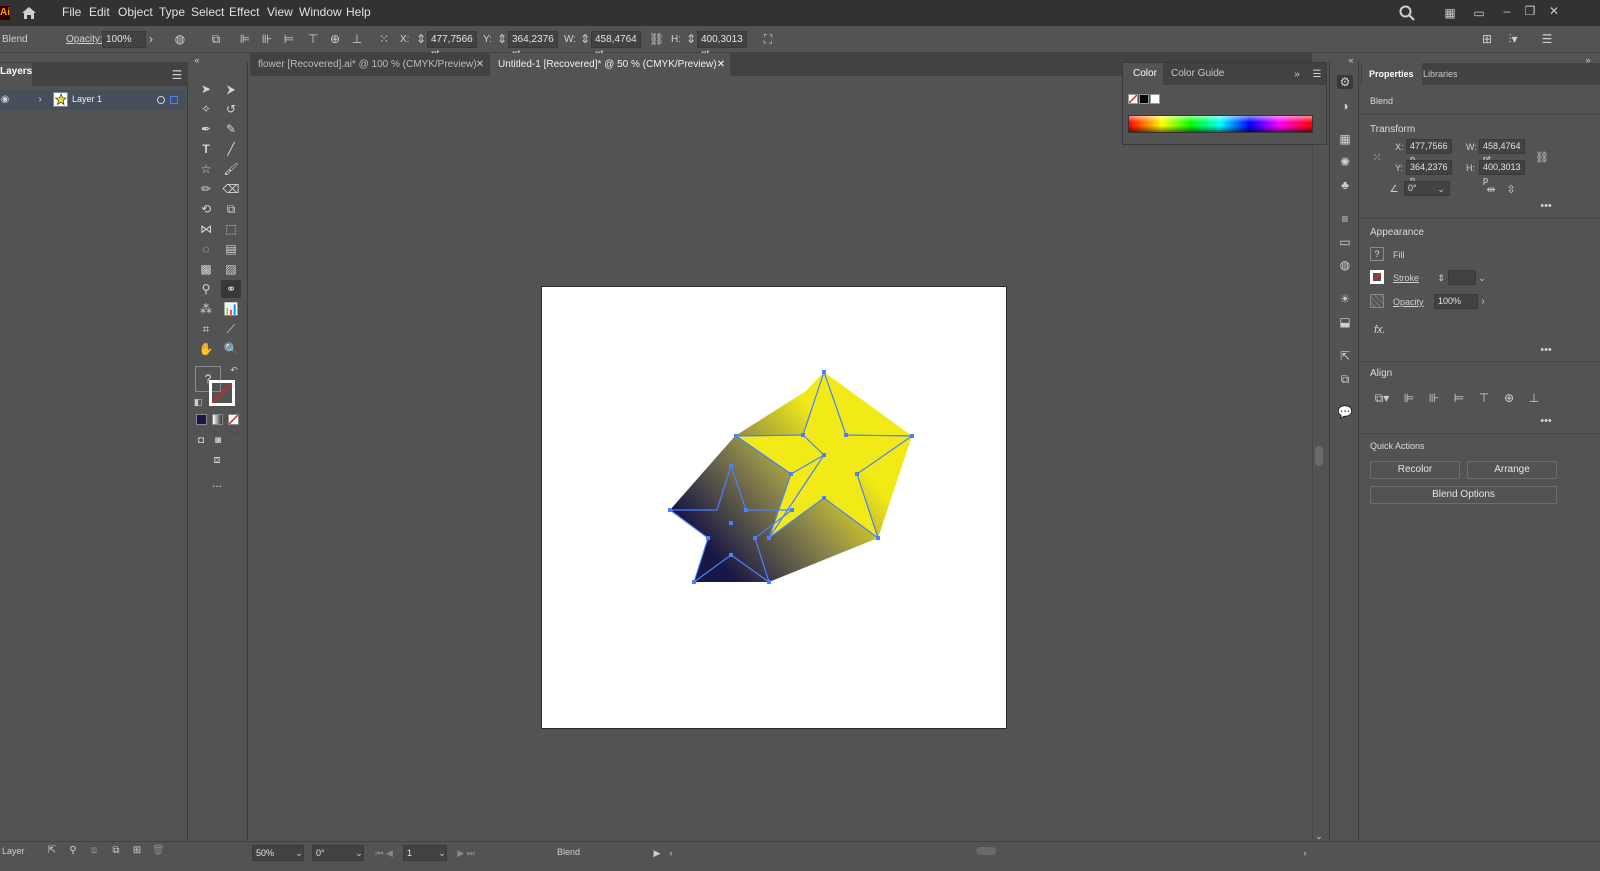 The image size is (1600, 871). Describe the element at coordinates (1345, 356) in the screenshot. I see `export-strip-icon: ⇱` at that location.